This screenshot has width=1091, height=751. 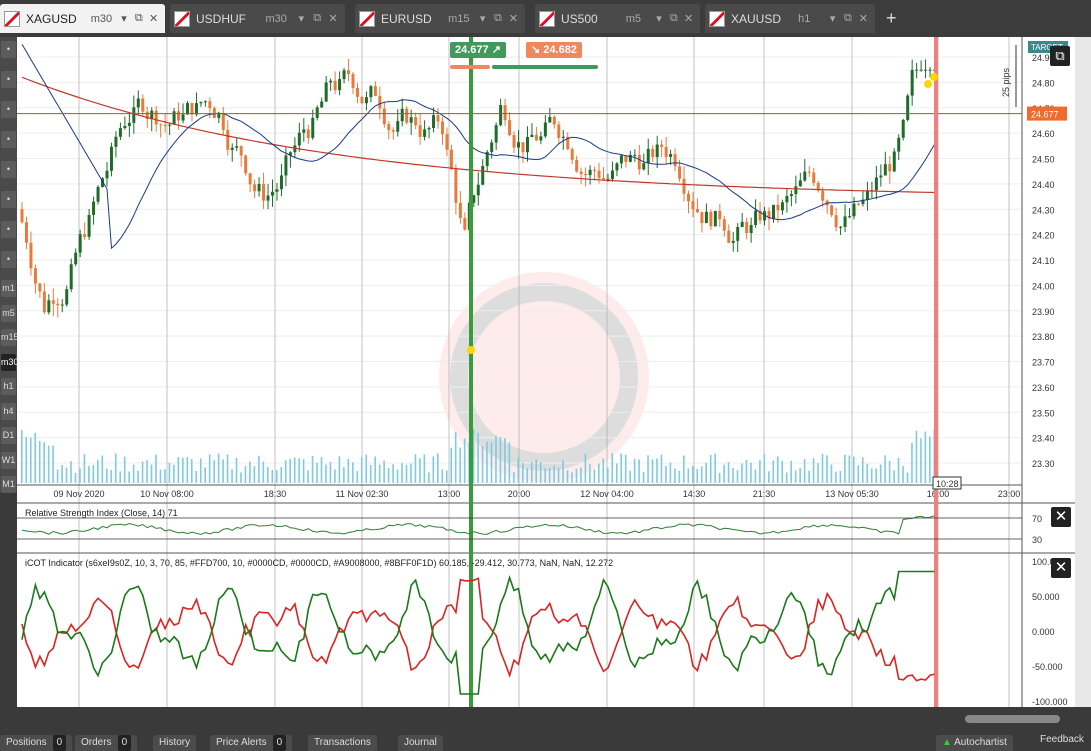 I want to click on autochartist-button: ▲ Autochartist, so click(x=974, y=743).